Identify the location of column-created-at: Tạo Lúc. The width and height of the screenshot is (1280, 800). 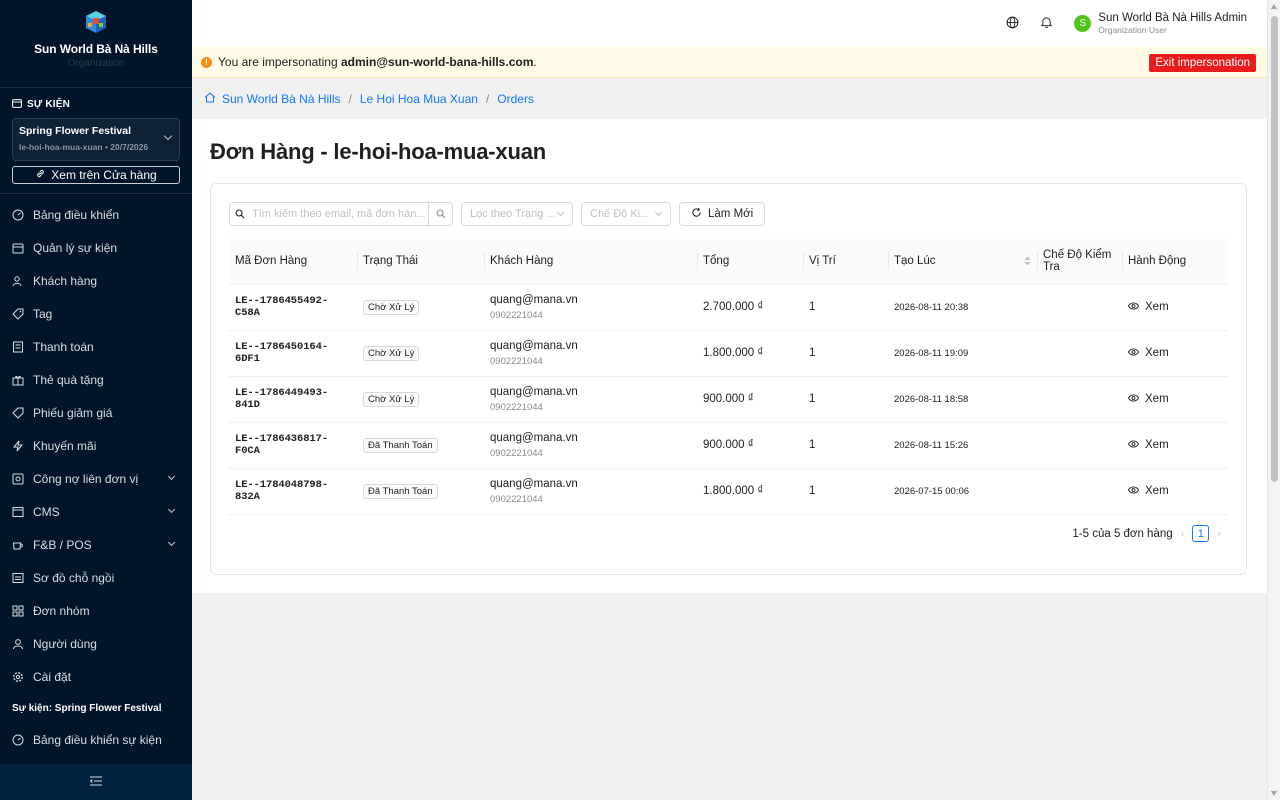
(962, 262).